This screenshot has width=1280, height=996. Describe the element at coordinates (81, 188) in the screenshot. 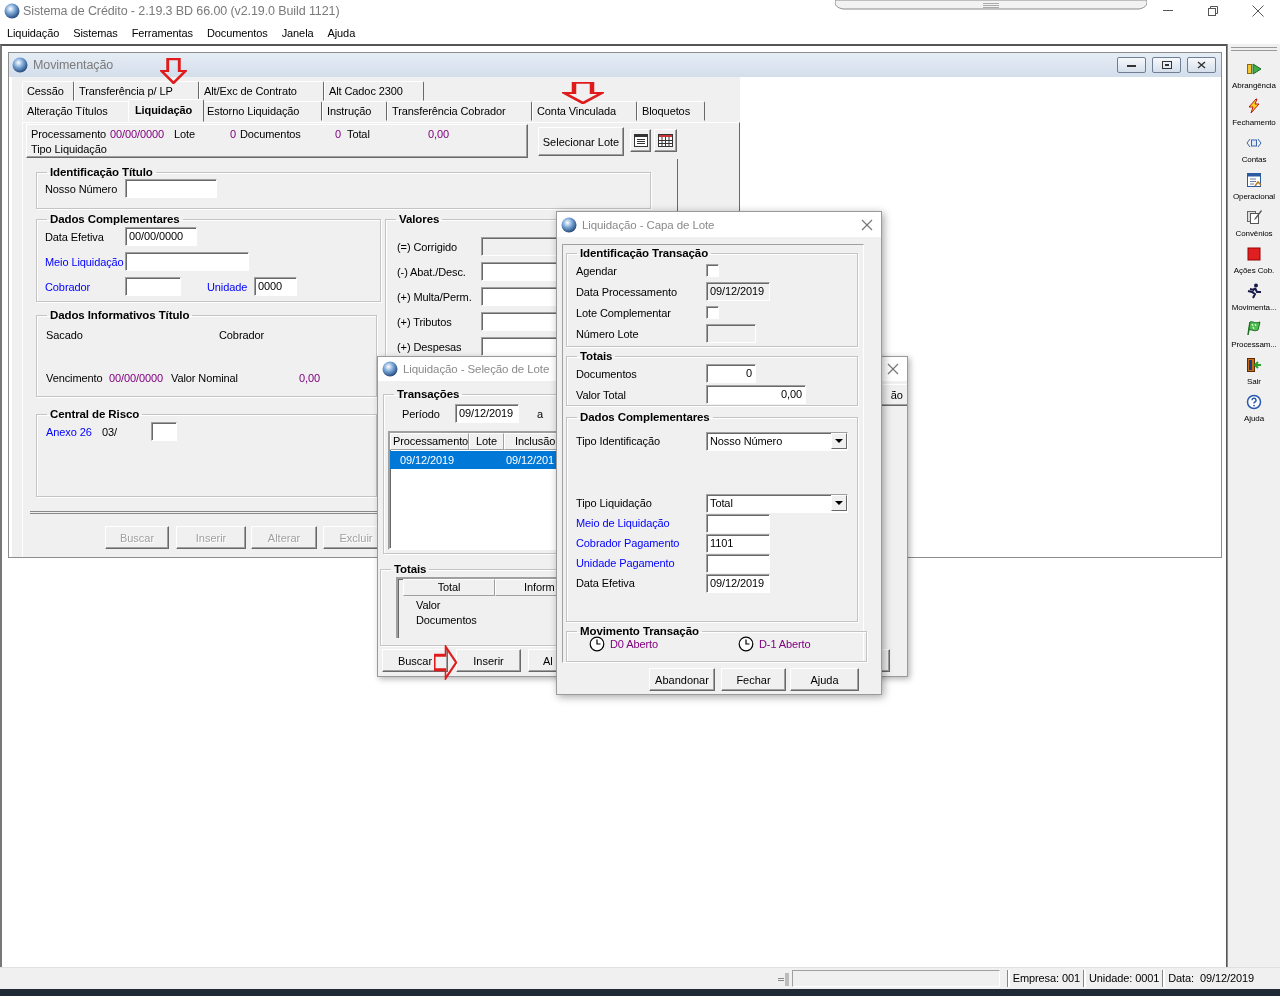

I see `field-label: Nosso Número` at that location.